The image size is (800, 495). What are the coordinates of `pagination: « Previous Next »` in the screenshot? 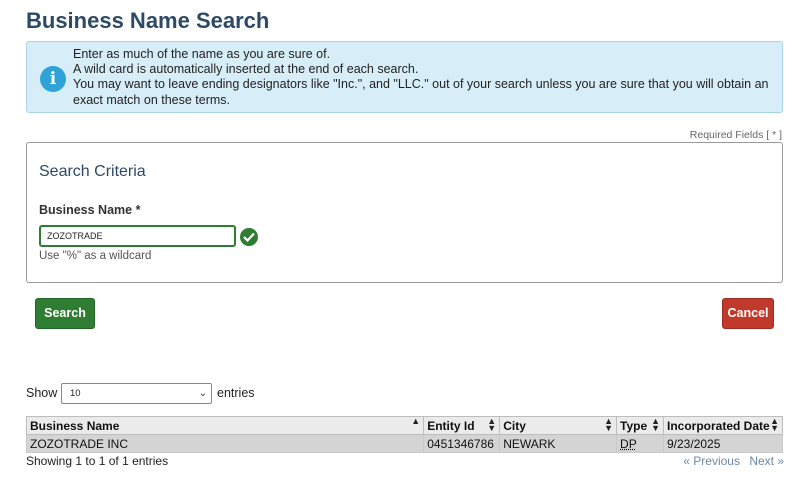 It's located at (730, 461).